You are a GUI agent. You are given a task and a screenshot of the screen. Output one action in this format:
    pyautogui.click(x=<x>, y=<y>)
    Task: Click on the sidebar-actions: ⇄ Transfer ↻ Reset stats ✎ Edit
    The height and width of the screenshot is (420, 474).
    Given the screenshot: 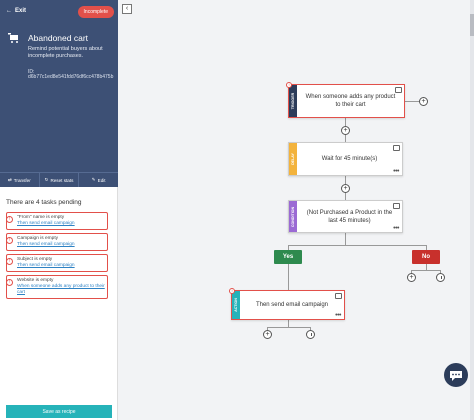 What is the action you would take?
    pyautogui.click(x=59, y=179)
    